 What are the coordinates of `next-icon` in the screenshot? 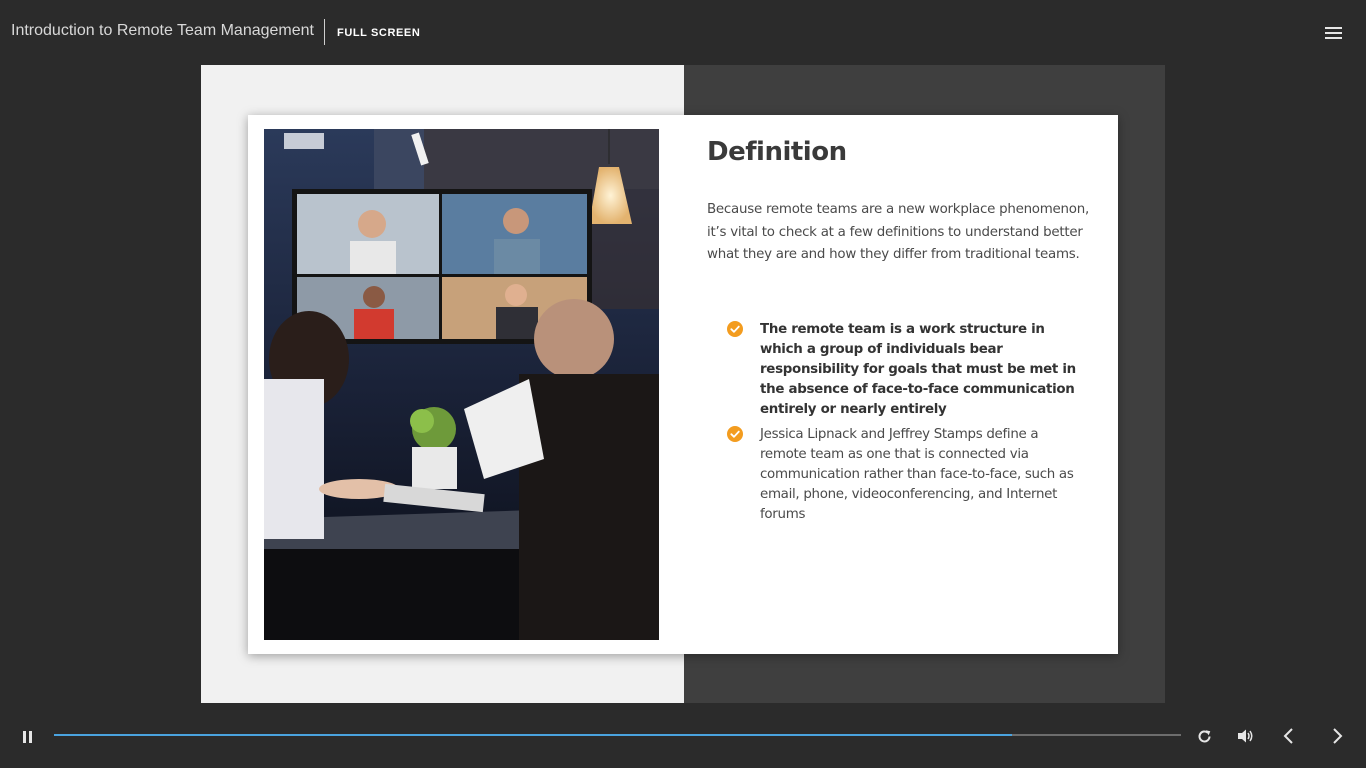 It's located at (1337, 736).